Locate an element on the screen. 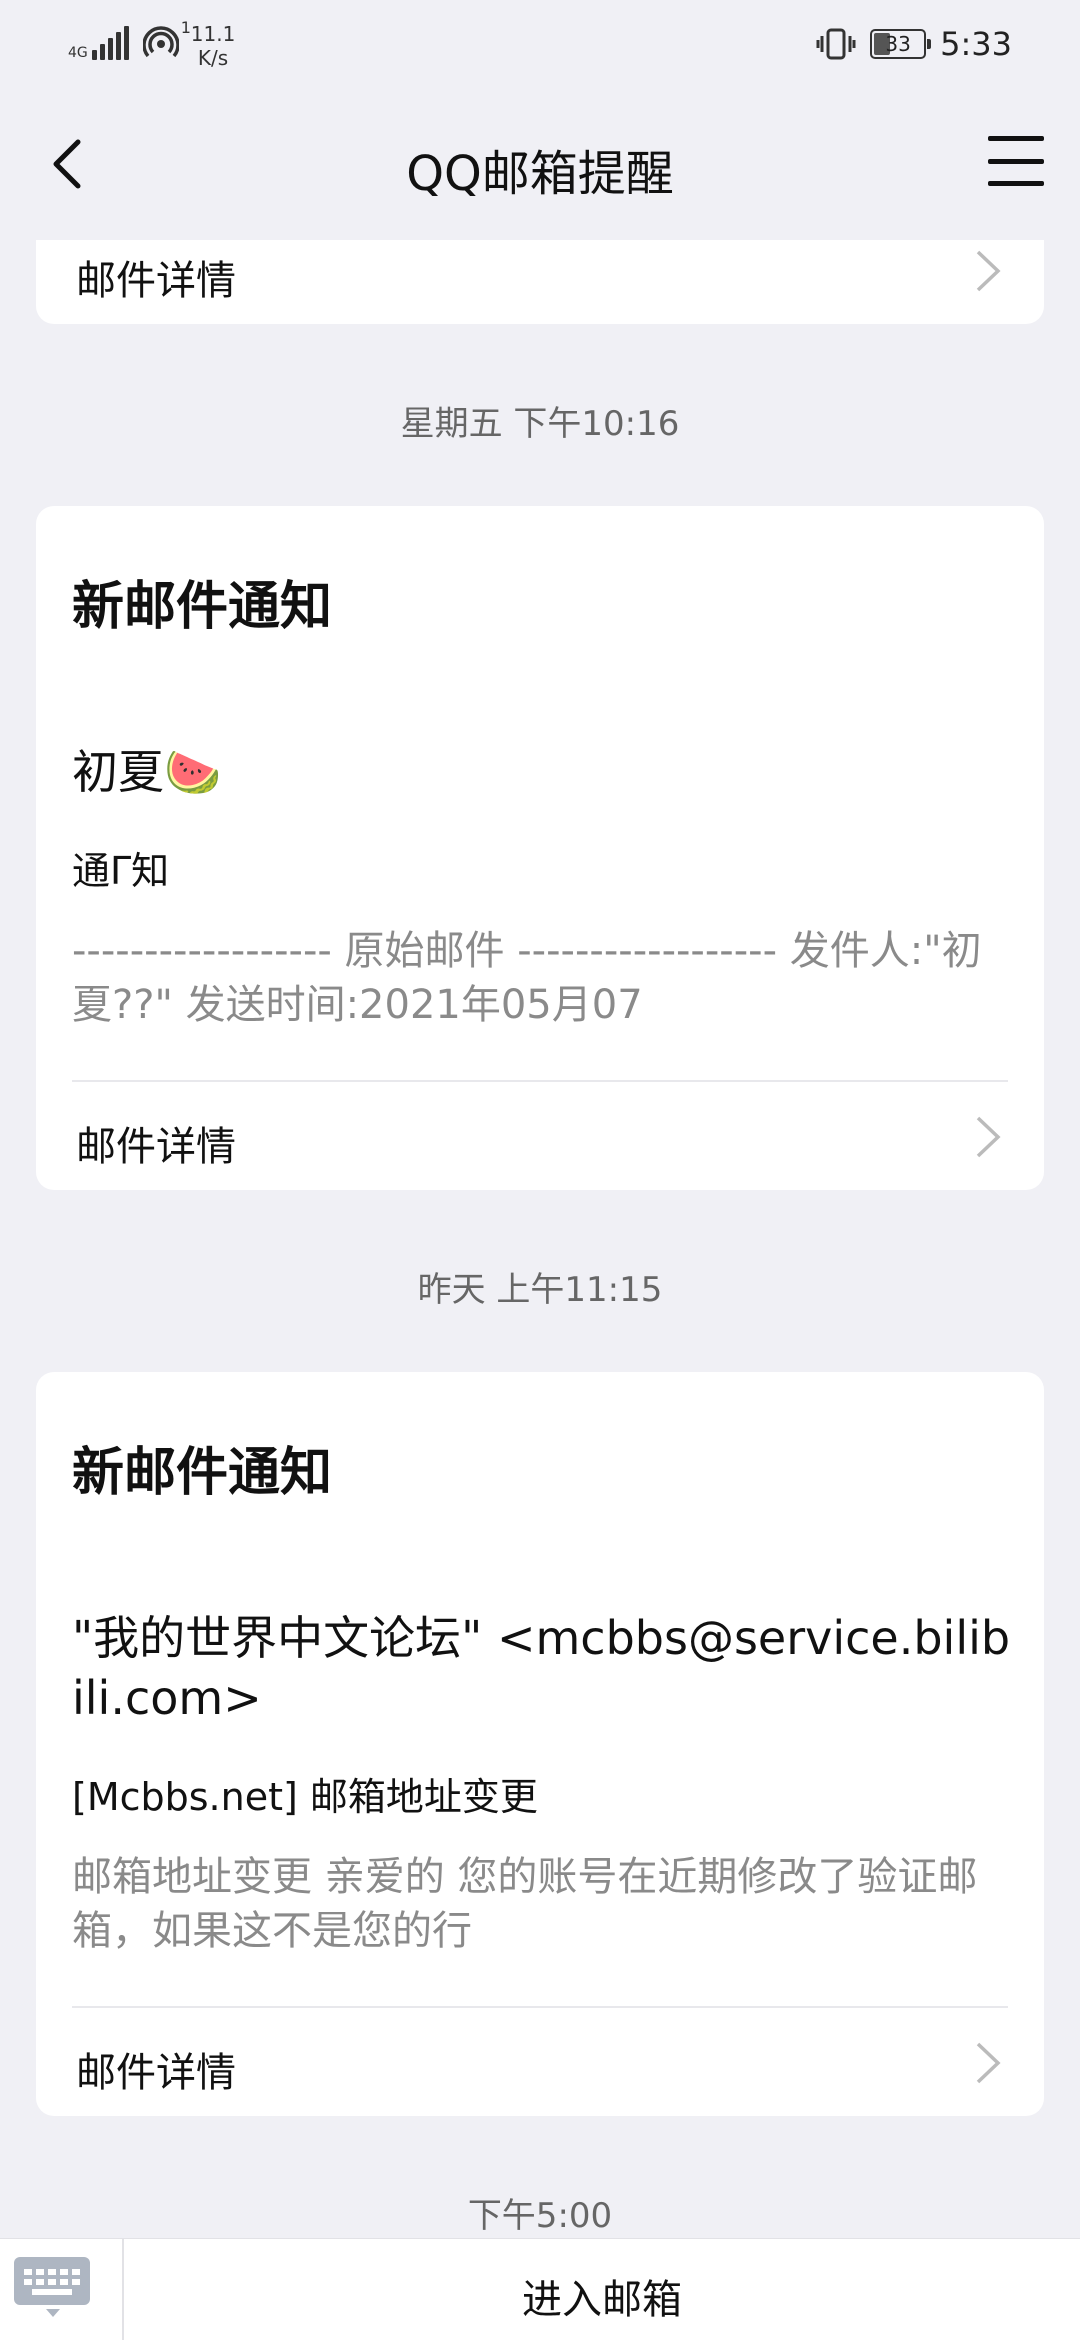 The image size is (1080, 2340). status-bar: 4G 1 11.1 K/s 33 5:33 is located at coordinates (540, 45).